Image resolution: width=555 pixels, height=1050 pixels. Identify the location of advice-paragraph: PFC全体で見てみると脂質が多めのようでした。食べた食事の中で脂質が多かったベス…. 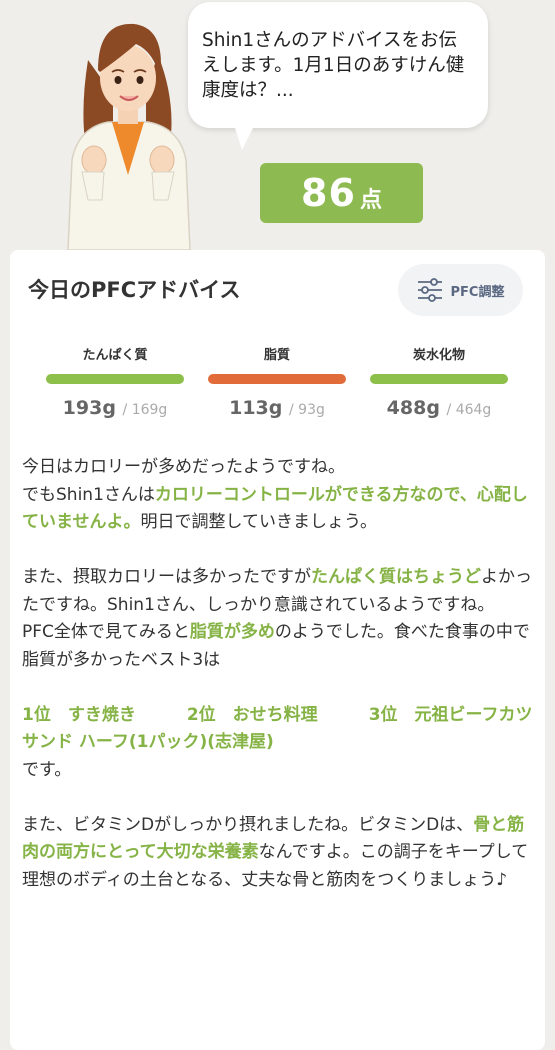
(276, 646).